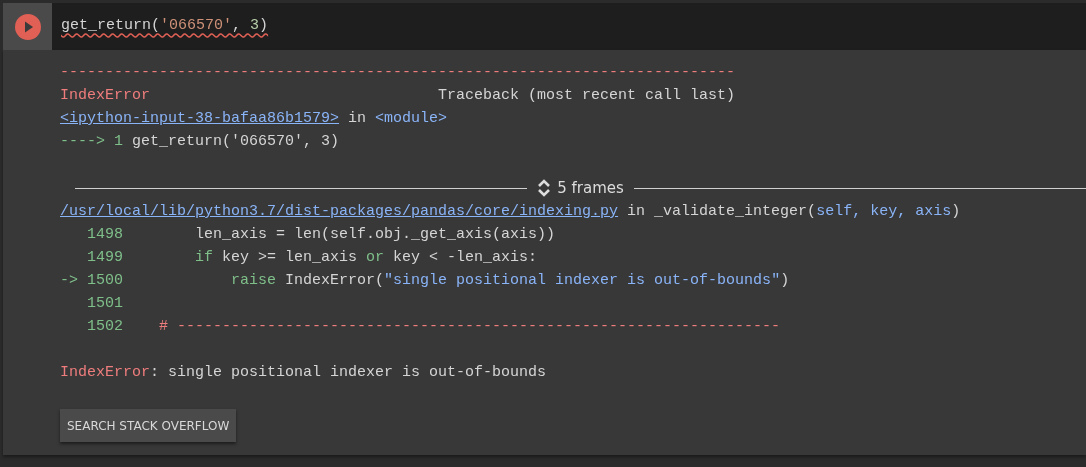 The height and width of the screenshot is (467, 1086). Describe the element at coordinates (237, 25) in the screenshot. I see `code-text: ,` at that location.